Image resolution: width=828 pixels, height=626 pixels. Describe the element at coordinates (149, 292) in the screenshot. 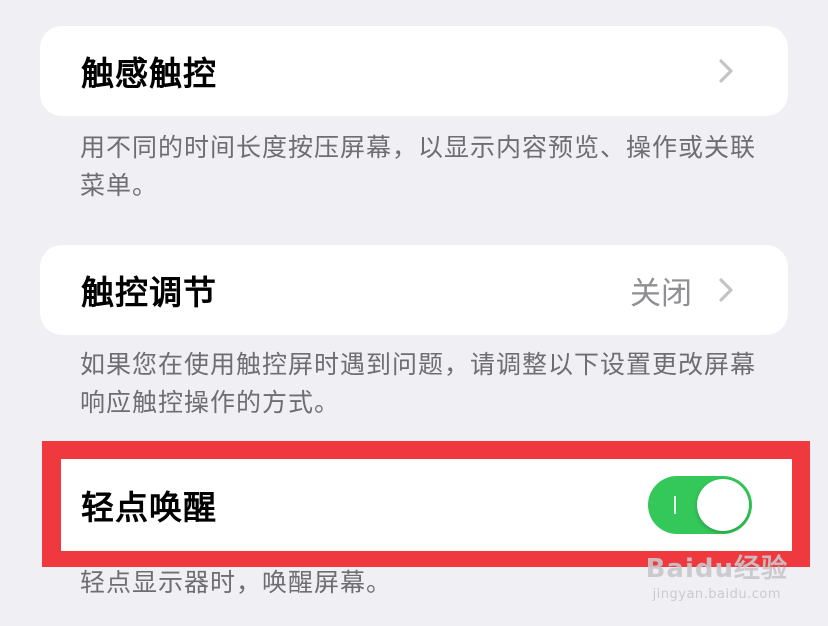

I see `touch-accommodations-label: 触控调节` at that location.